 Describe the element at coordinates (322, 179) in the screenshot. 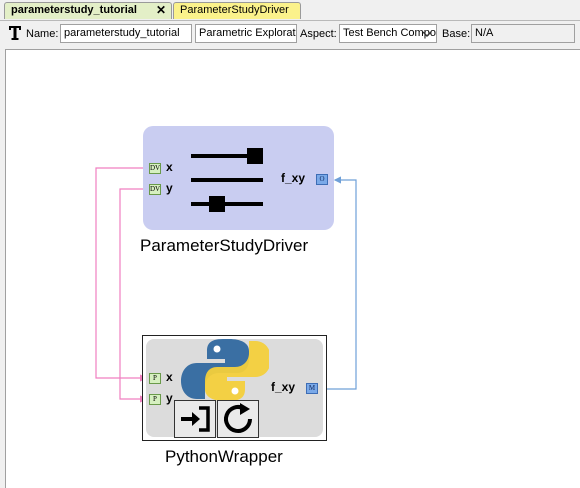

I see `output-port-f-xy: O` at that location.